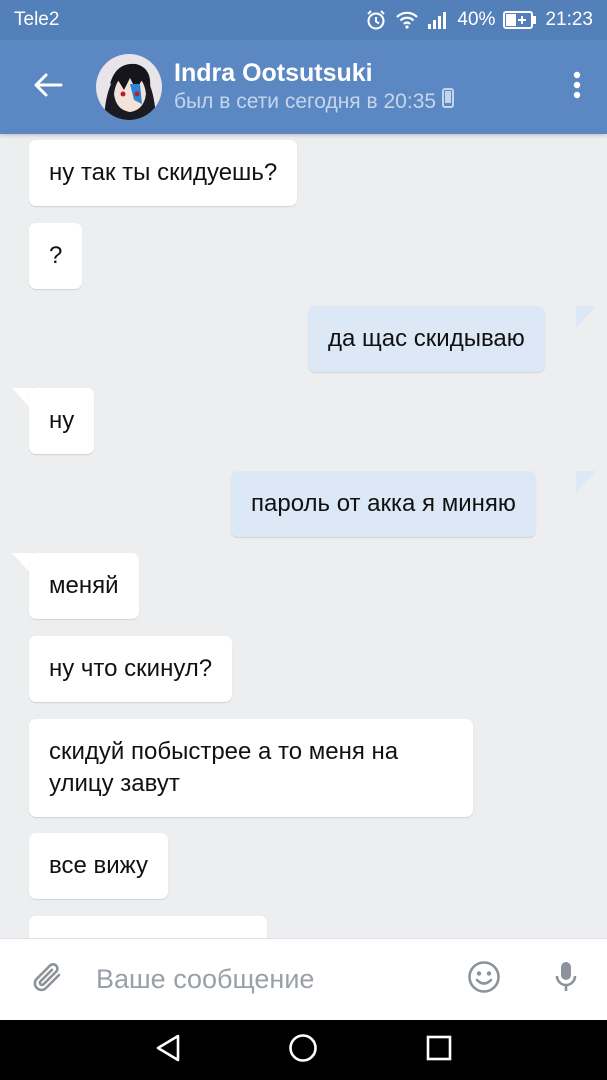 The image size is (607, 1080). What do you see at coordinates (37, 19) in the screenshot?
I see `carrier-label: Tele2` at bounding box center [37, 19].